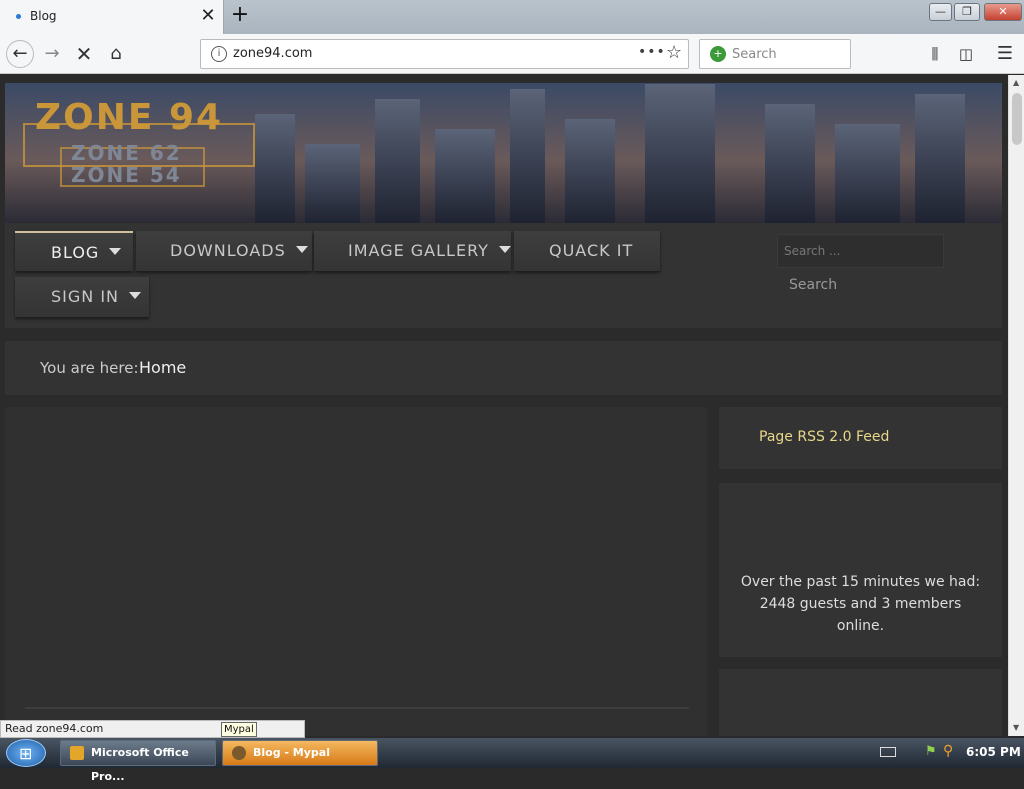  I want to click on url-text: zone94.com, so click(272, 53).